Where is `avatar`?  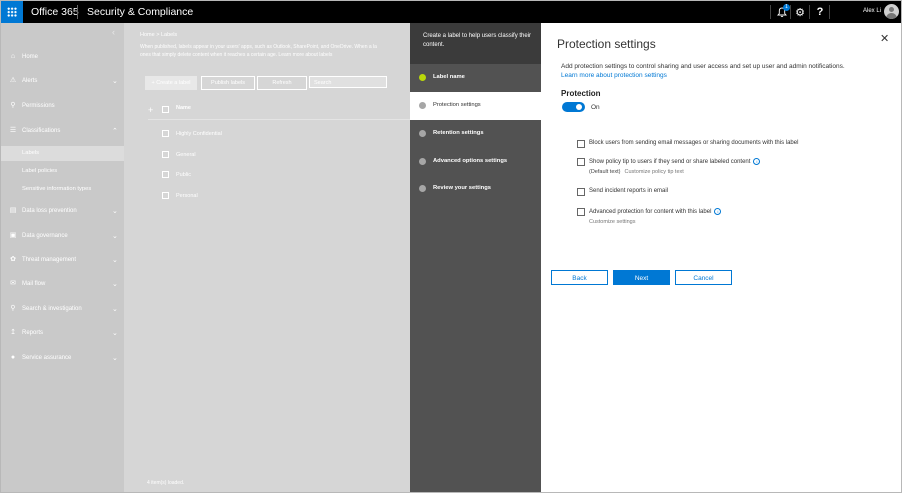
avatar is located at coordinates (891, 11).